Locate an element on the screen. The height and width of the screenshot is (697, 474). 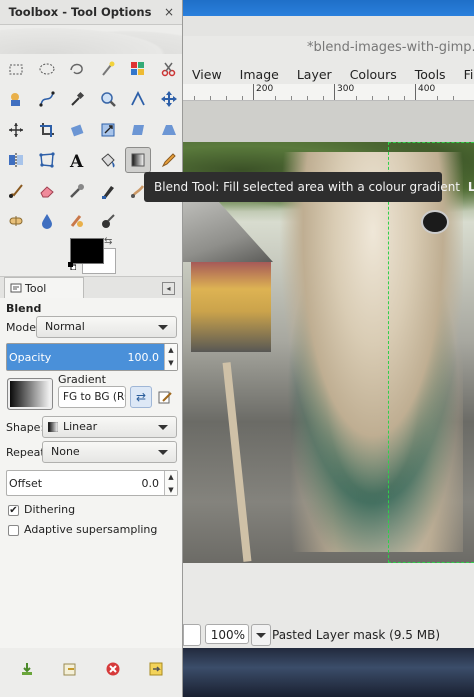
scale-icon is located at coordinates (107, 130).